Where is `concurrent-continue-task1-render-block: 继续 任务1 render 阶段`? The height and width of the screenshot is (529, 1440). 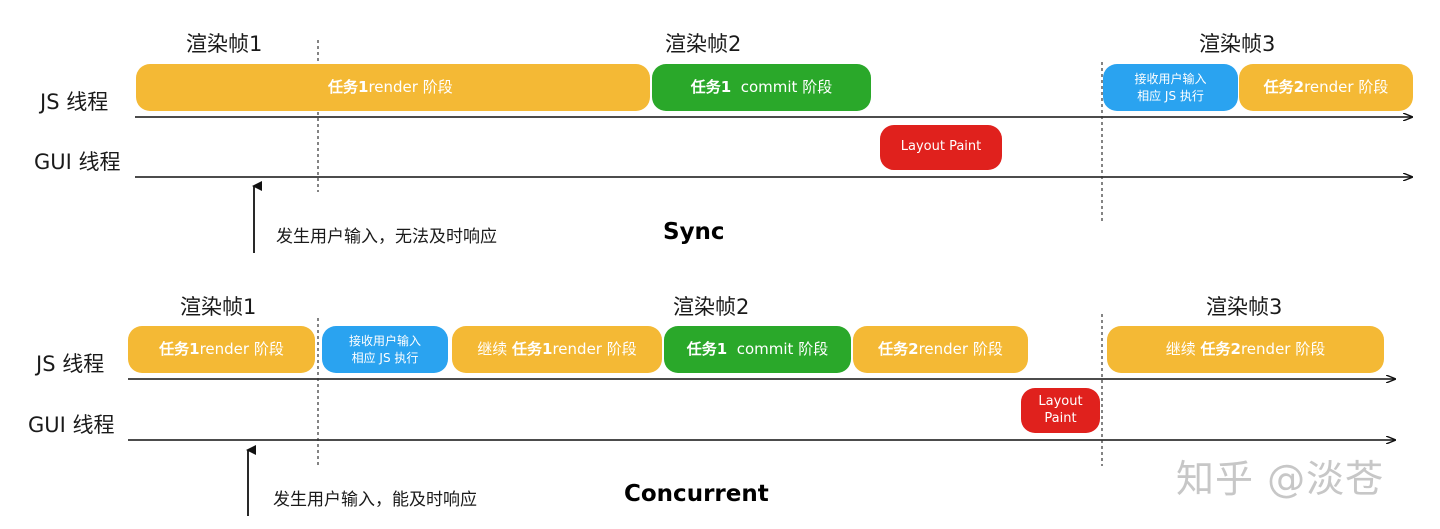
concurrent-continue-task1-render-block: 继续 任务1 render 阶段 is located at coordinates (557, 349).